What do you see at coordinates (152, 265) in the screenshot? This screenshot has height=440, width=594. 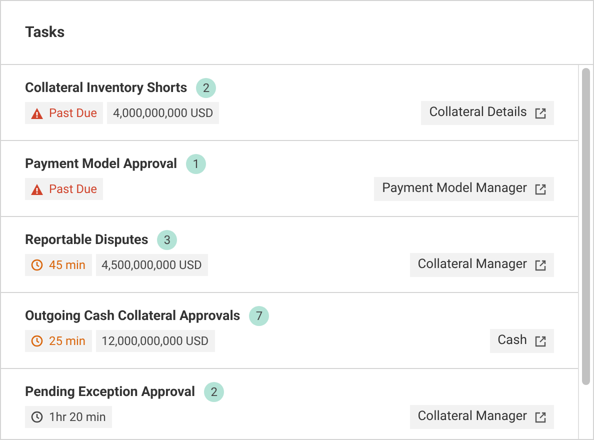 I see `amount-tag: 4,500,000,000 USD` at bounding box center [152, 265].